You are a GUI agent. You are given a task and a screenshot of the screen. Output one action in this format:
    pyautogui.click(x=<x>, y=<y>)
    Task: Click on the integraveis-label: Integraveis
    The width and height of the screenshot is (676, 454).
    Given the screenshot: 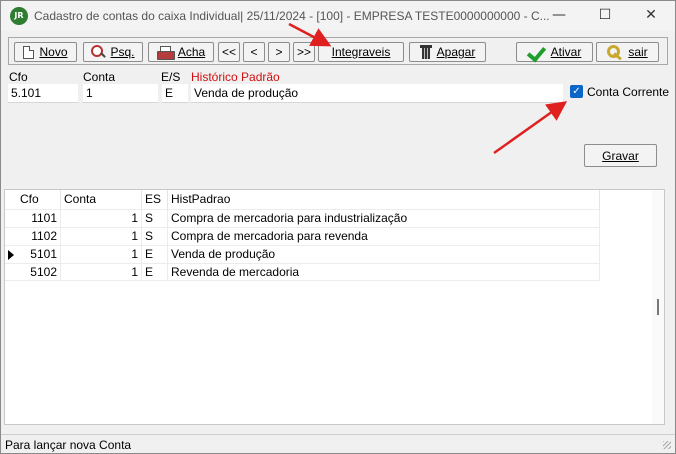 What is the action you would take?
    pyautogui.click(x=361, y=52)
    